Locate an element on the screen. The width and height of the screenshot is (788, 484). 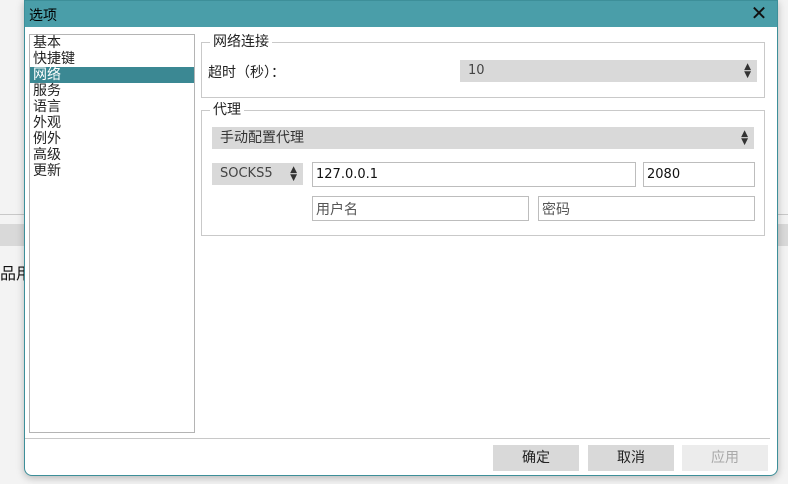
dialog-title: 选项 is located at coordinates (43, 16).